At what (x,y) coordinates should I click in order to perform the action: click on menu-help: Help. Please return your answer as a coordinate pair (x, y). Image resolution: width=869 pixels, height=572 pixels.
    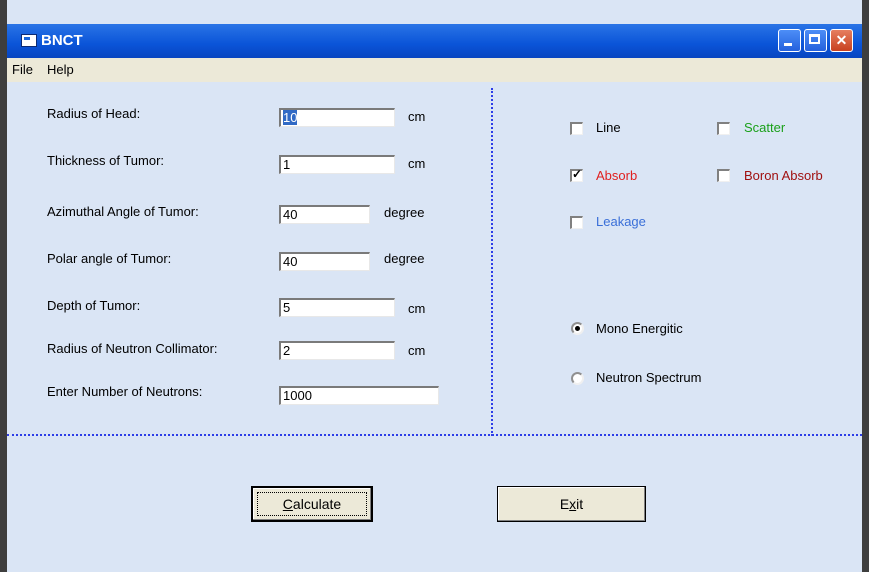
    Looking at the image, I should click on (60, 69).